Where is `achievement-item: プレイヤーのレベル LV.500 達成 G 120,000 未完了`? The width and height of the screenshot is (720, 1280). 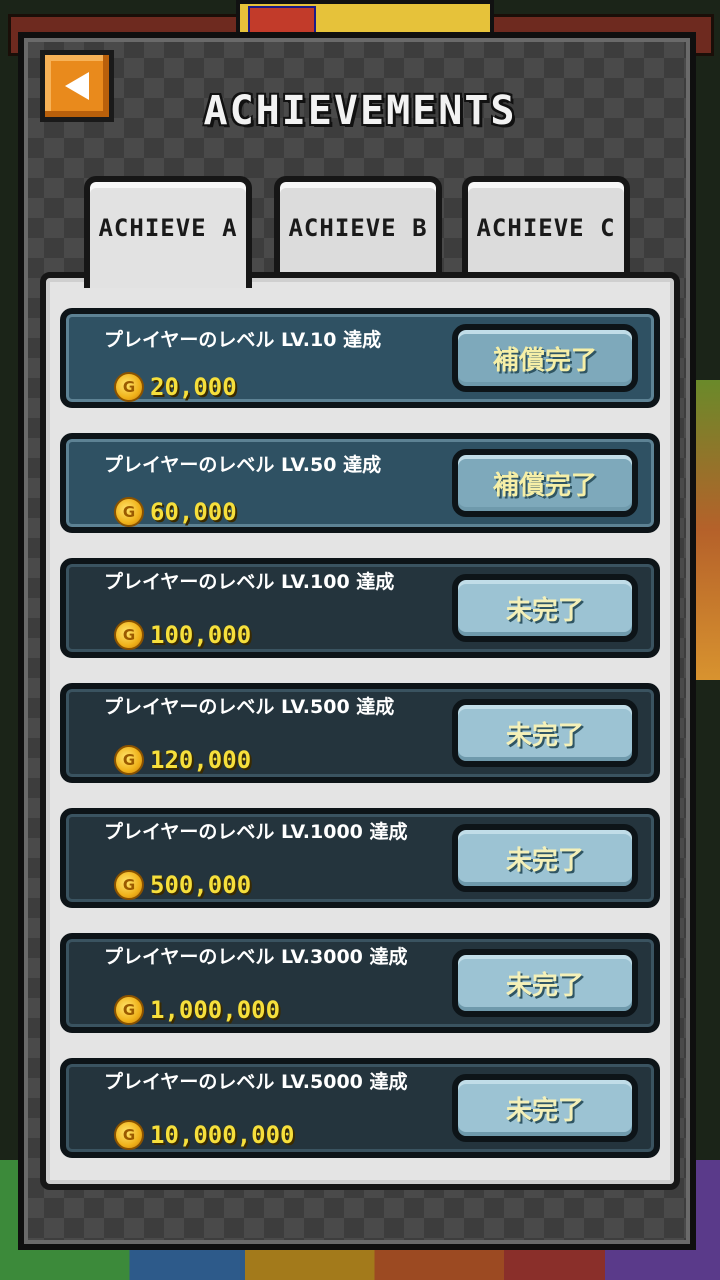 achievement-item: プレイヤーのレベル LV.500 達成 G 120,000 未完了 is located at coordinates (360, 733).